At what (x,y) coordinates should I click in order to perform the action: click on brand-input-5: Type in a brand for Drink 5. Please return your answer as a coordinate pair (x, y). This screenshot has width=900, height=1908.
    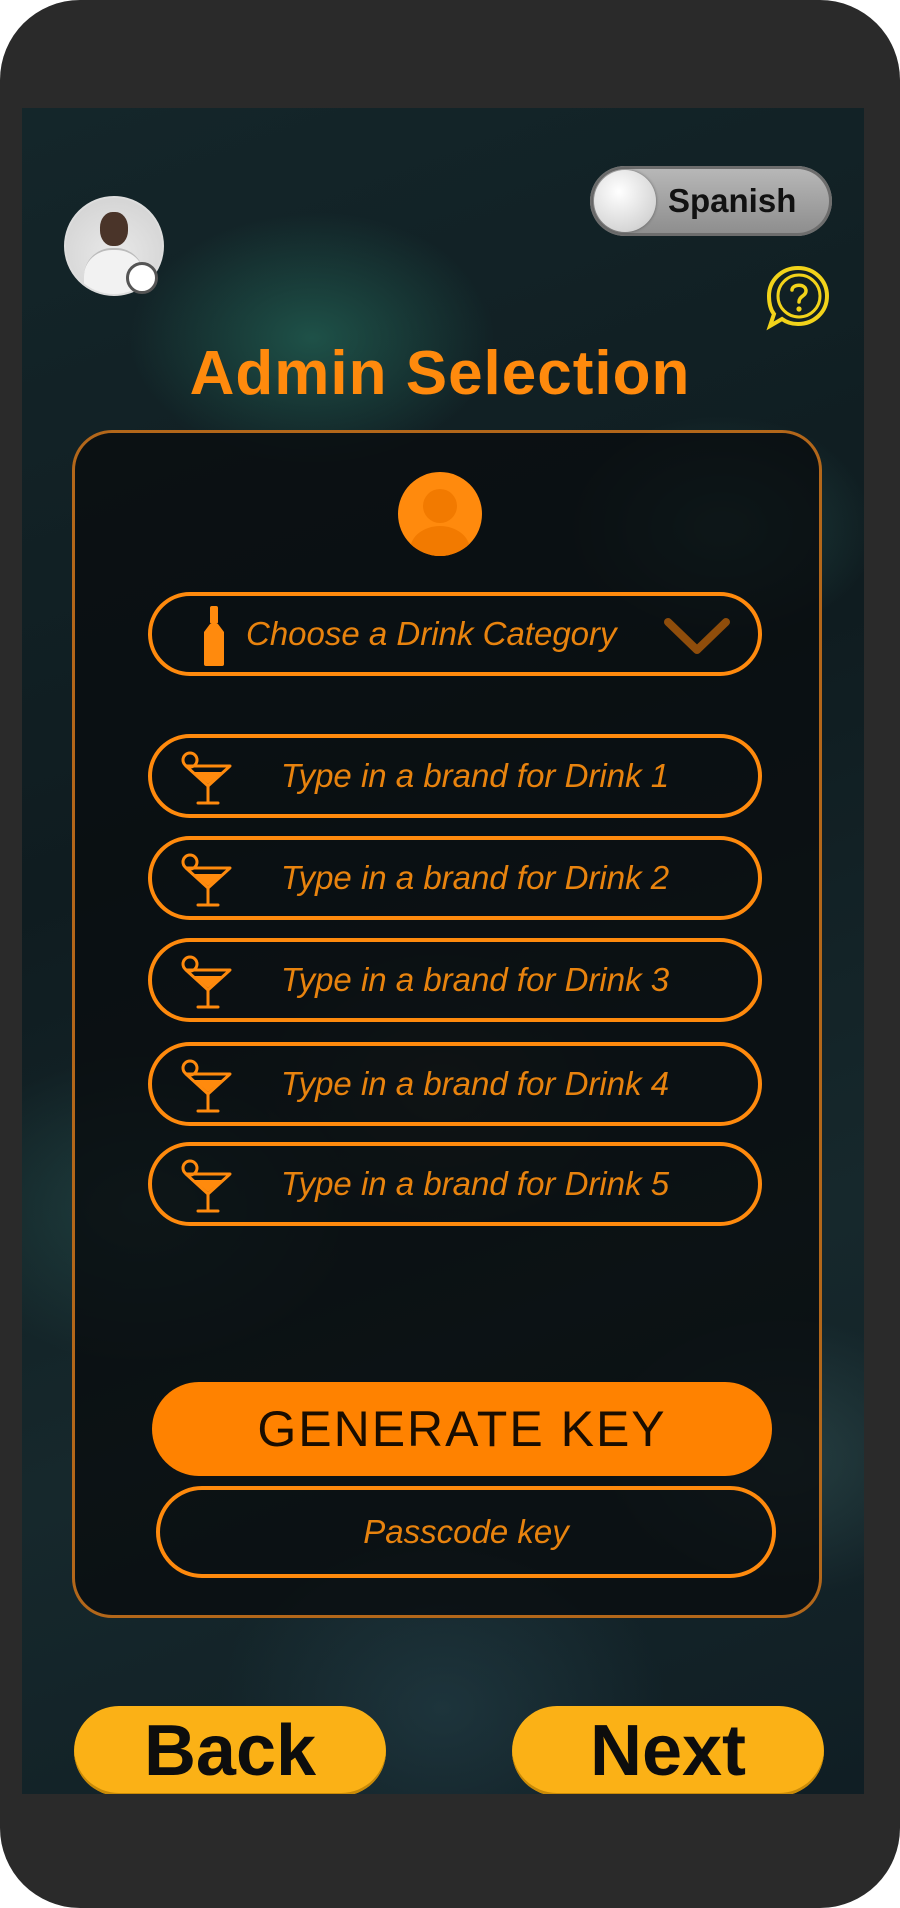
    Looking at the image, I should click on (455, 1184).